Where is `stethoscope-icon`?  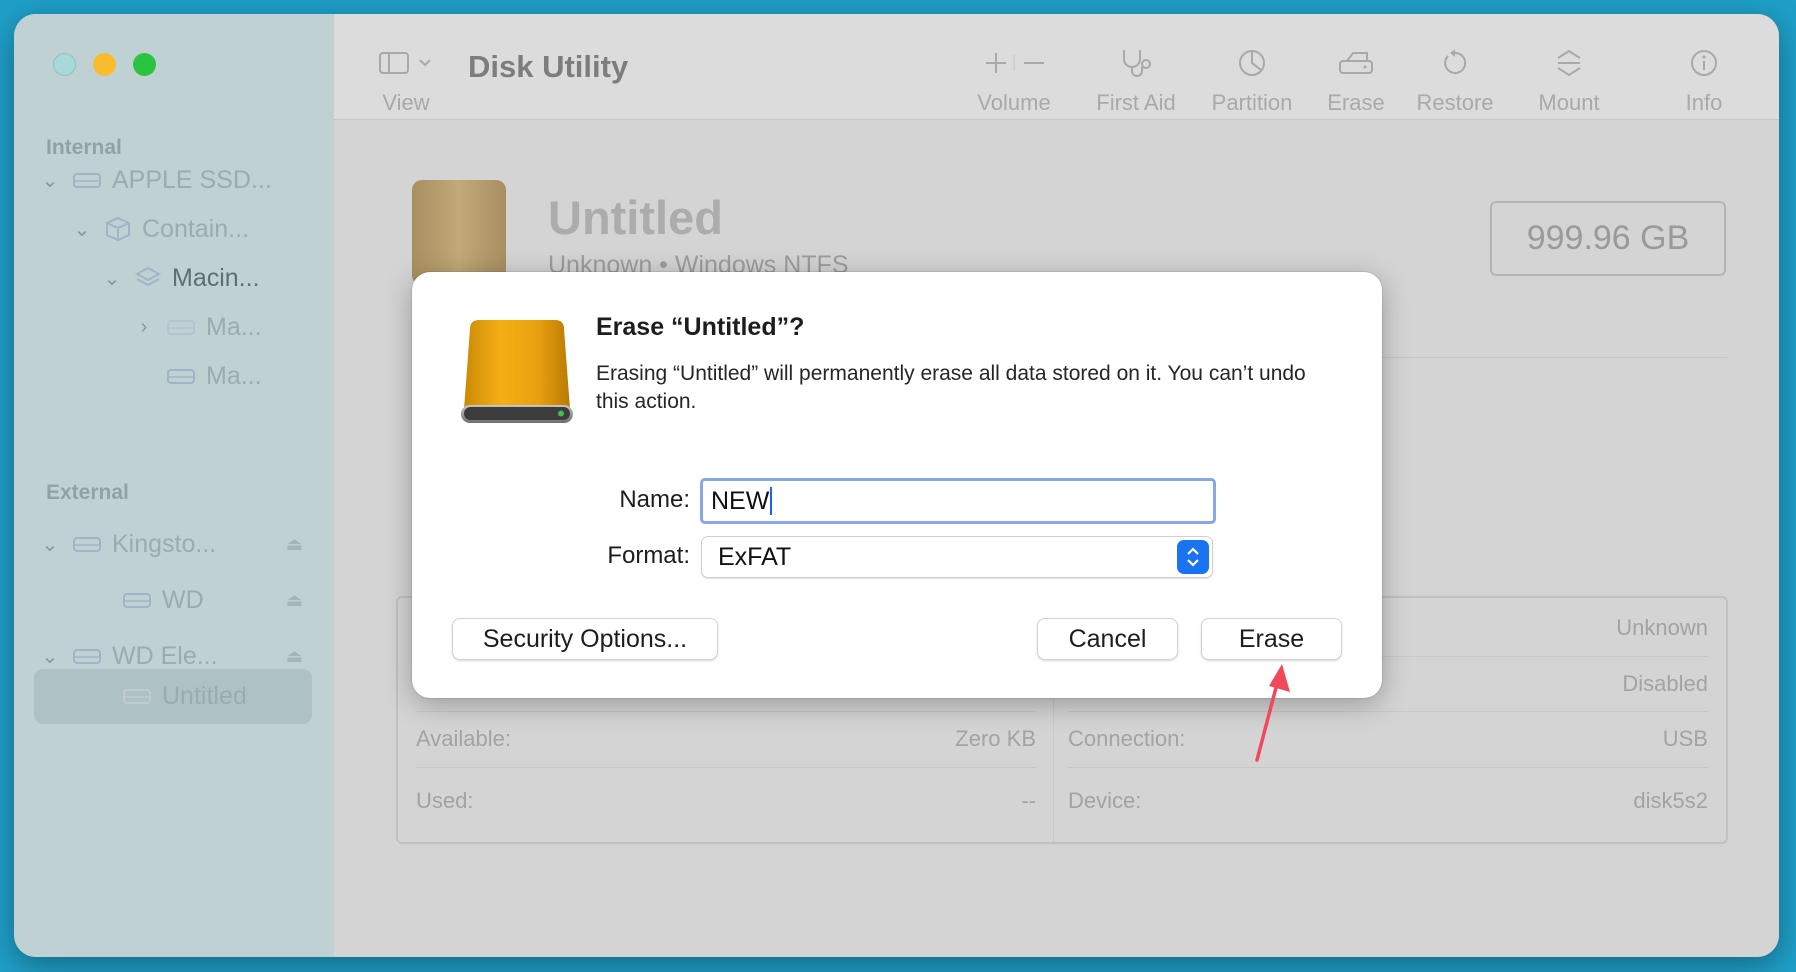 stethoscope-icon is located at coordinates (1136, 63).